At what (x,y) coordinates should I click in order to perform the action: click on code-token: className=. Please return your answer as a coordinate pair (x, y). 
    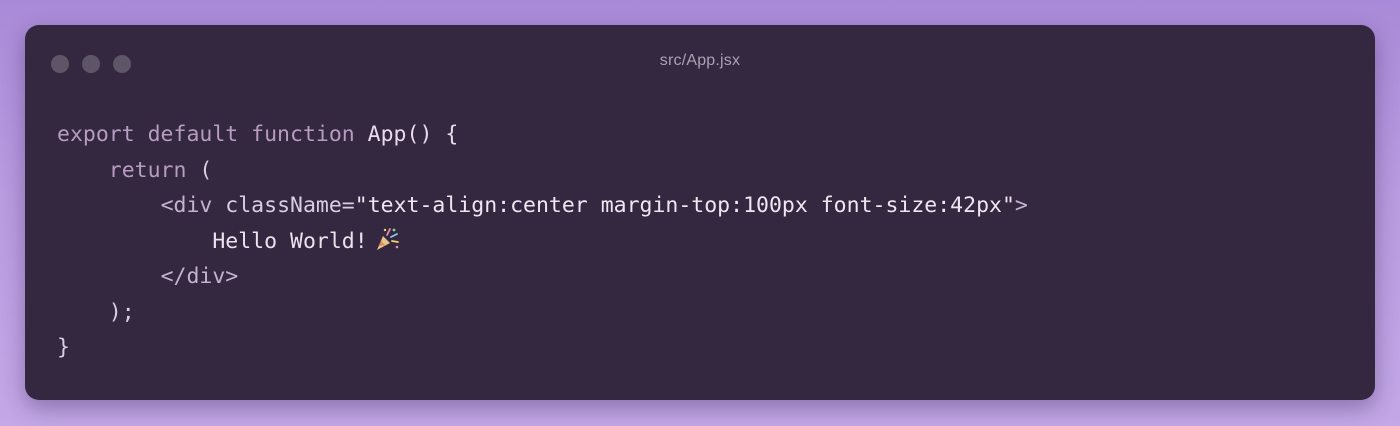
    Looking at the image, I should click on (290, 205).